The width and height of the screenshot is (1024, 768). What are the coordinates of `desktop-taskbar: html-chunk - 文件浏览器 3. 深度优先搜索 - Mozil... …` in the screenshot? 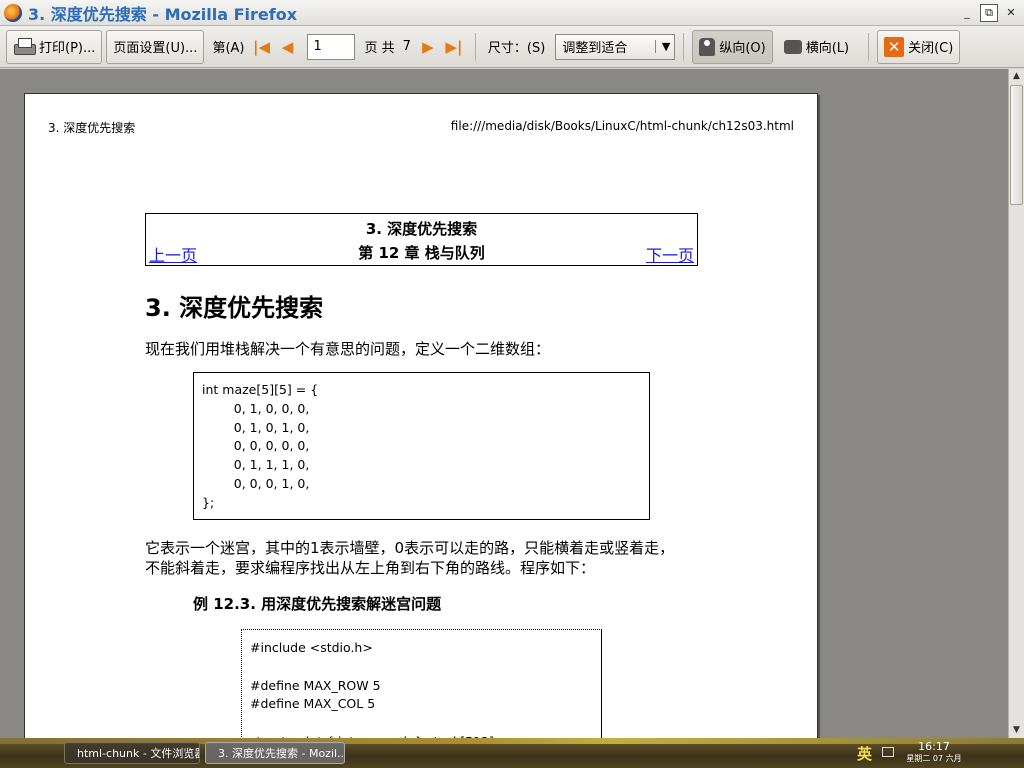 It's located at (512, 753).